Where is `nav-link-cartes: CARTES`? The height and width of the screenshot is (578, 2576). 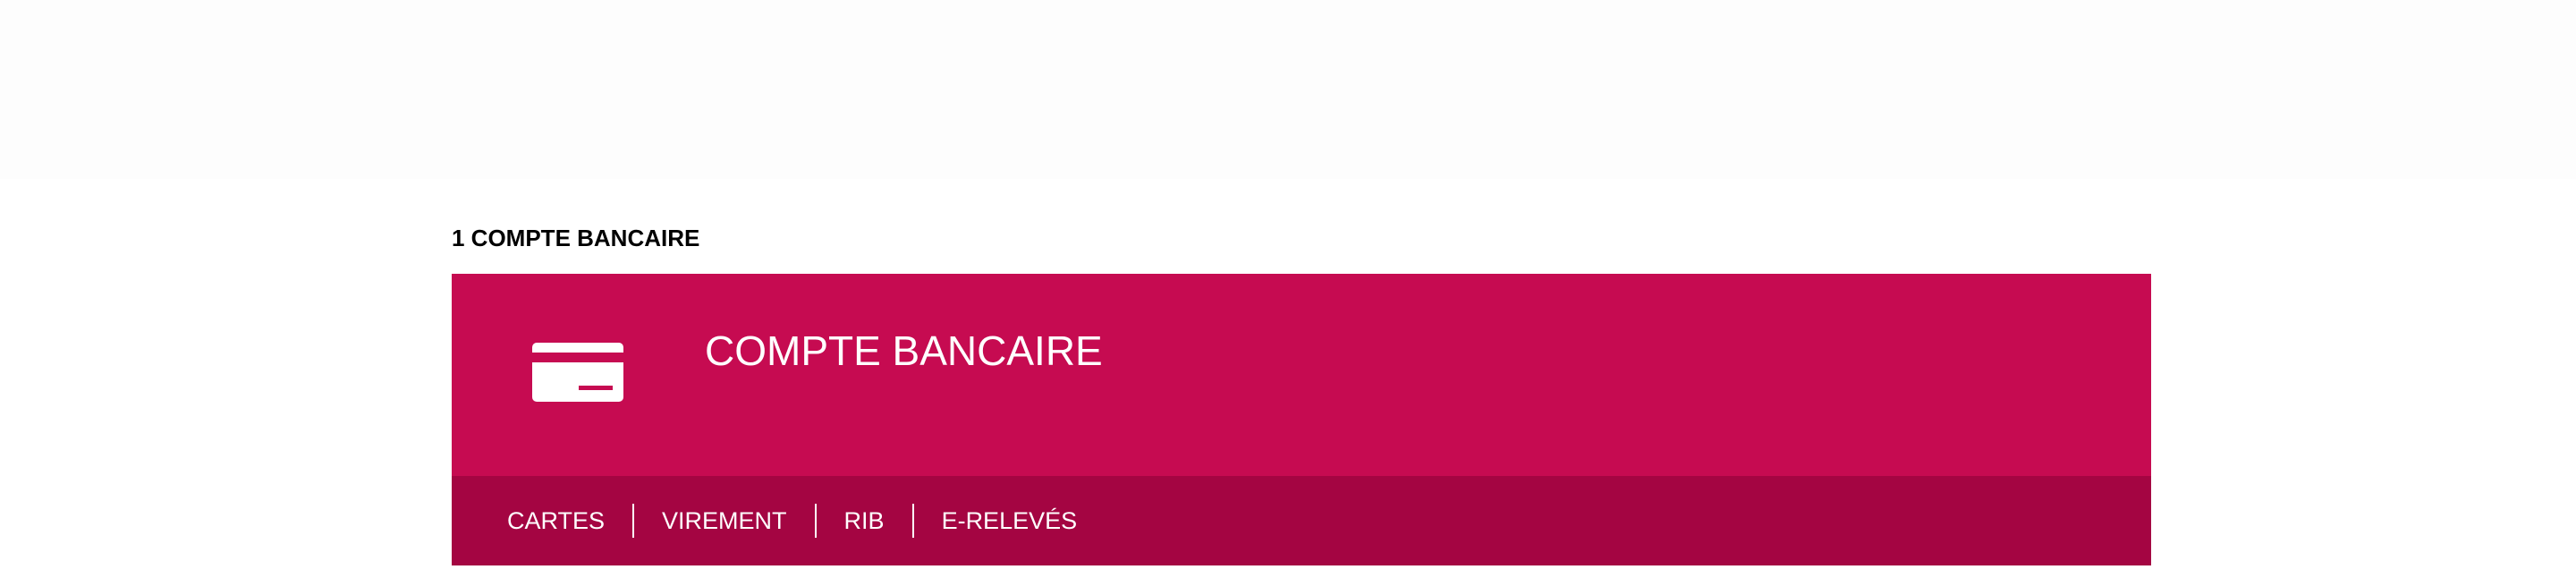 nav-link-cartes: CARTES is located at coordinates (556, 521).